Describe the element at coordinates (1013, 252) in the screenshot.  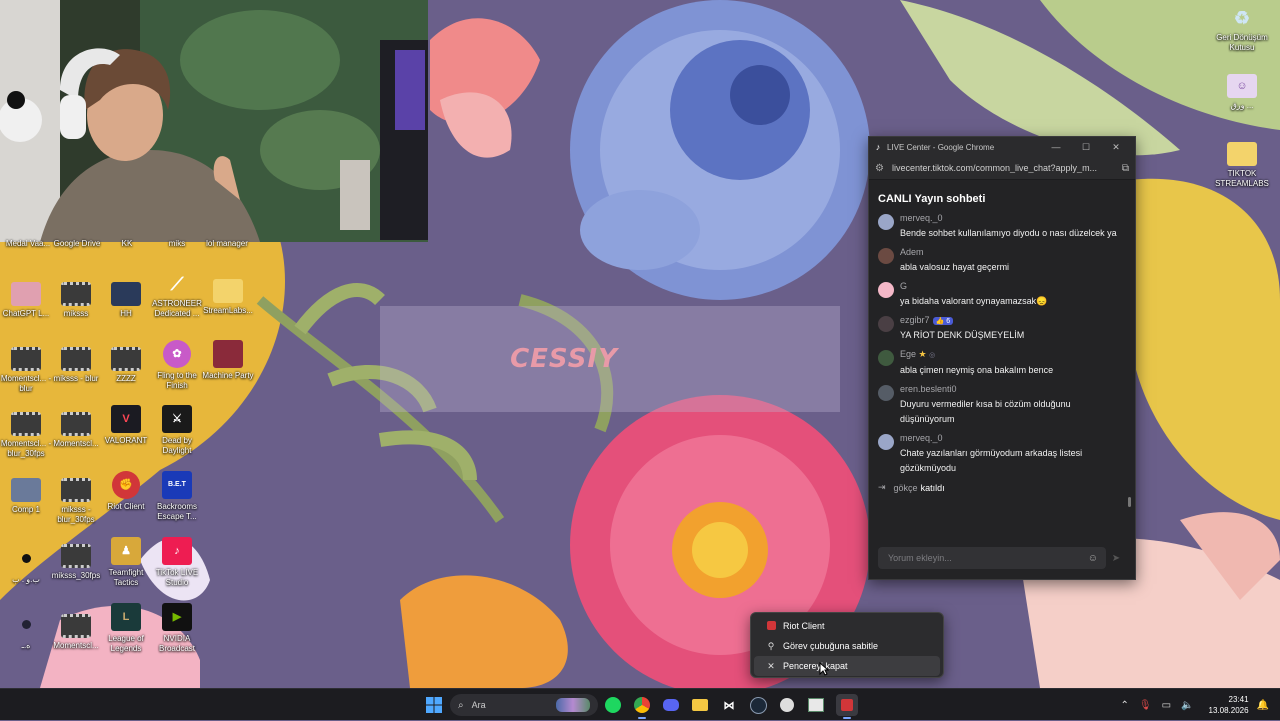
I see `chat-username: Adem` at that location.